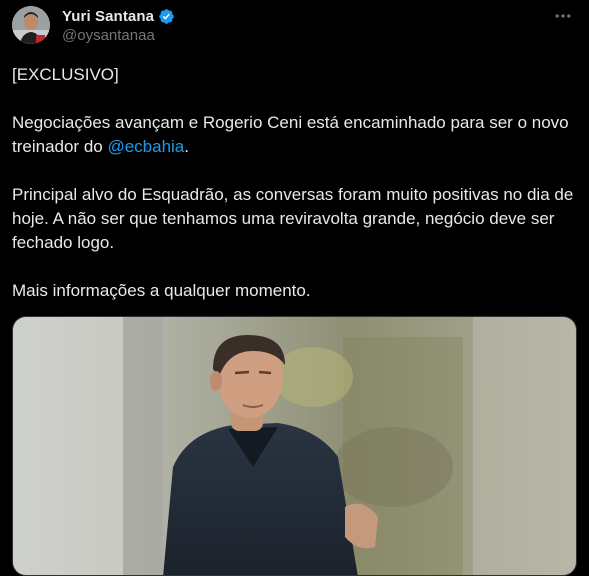  I want to click on more-horizontal-icon, so click(563, 16).